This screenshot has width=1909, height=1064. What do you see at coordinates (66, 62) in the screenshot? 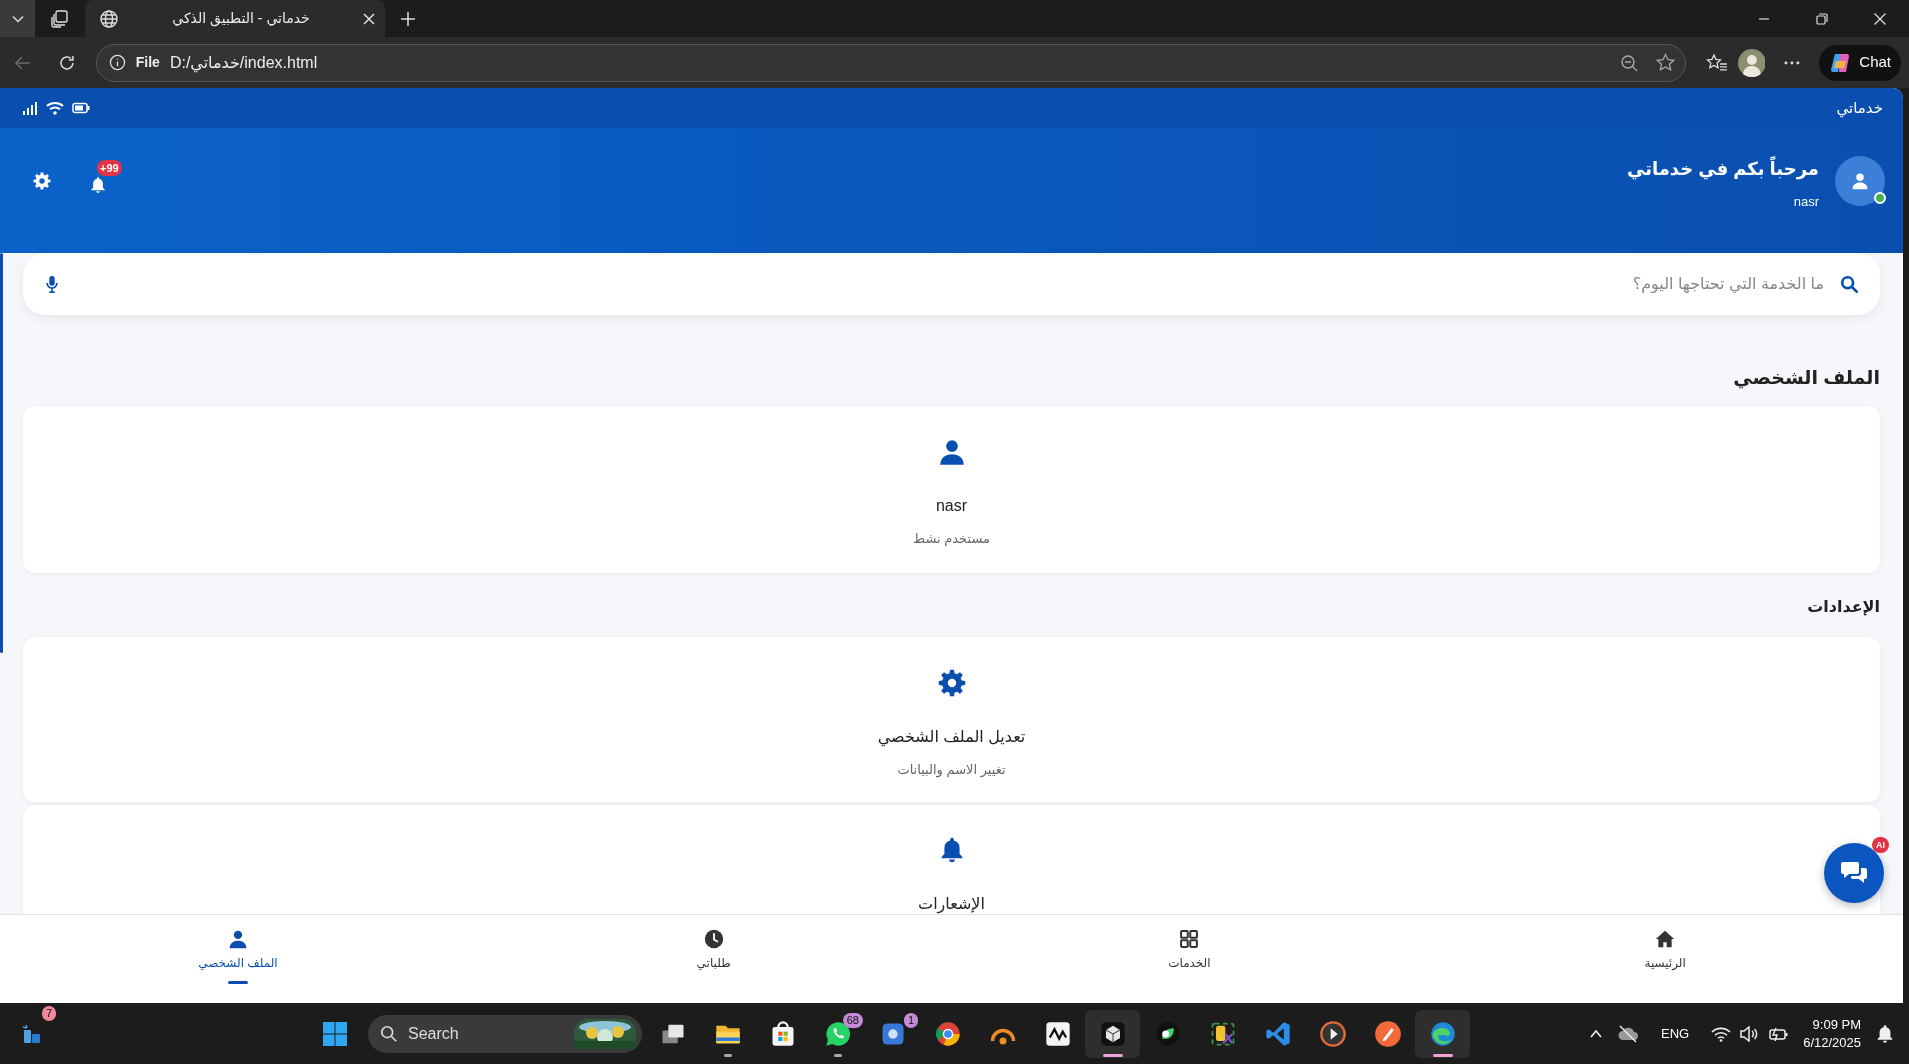
I see `reload-icon` at bounding box center [66, 62].